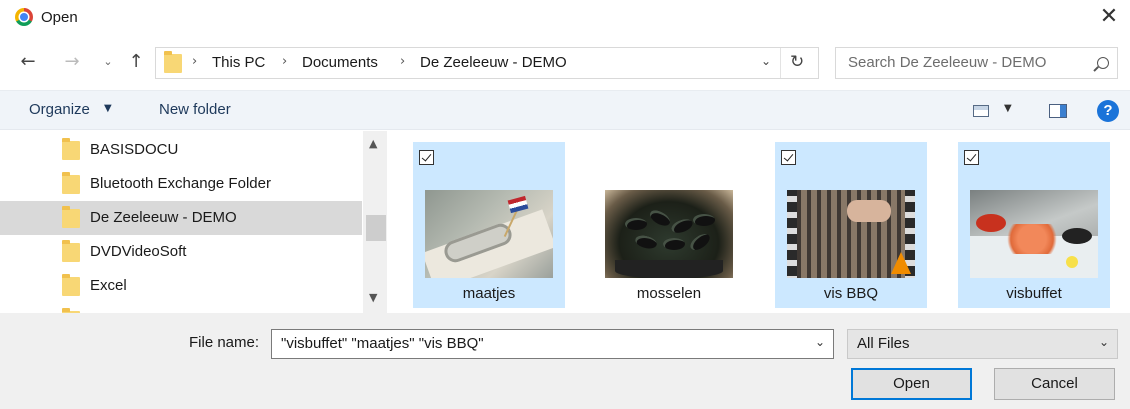 This screenshot has width=1130, height=409. I want to click on file-tile-vis-bbq: vis BBQ, so click(851, 225).